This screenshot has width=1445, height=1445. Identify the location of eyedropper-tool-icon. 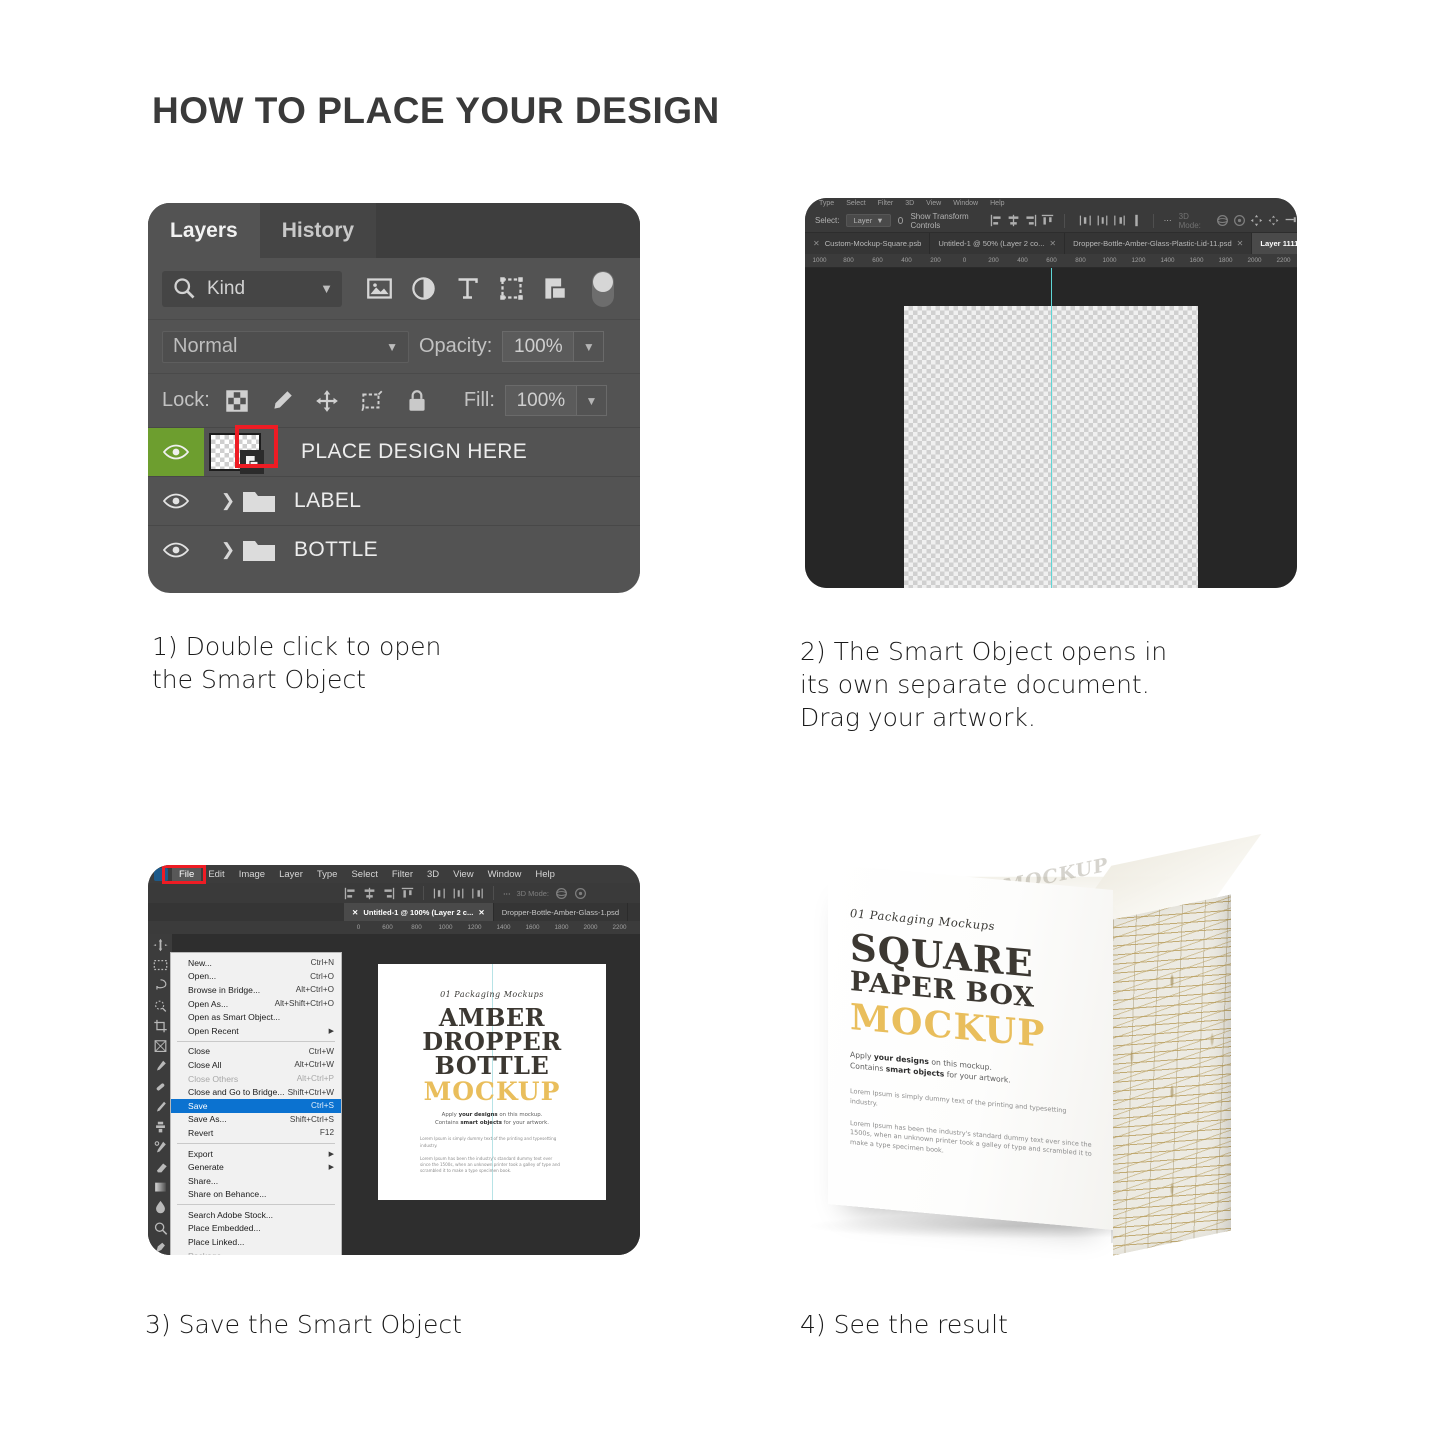
(160, 1066).